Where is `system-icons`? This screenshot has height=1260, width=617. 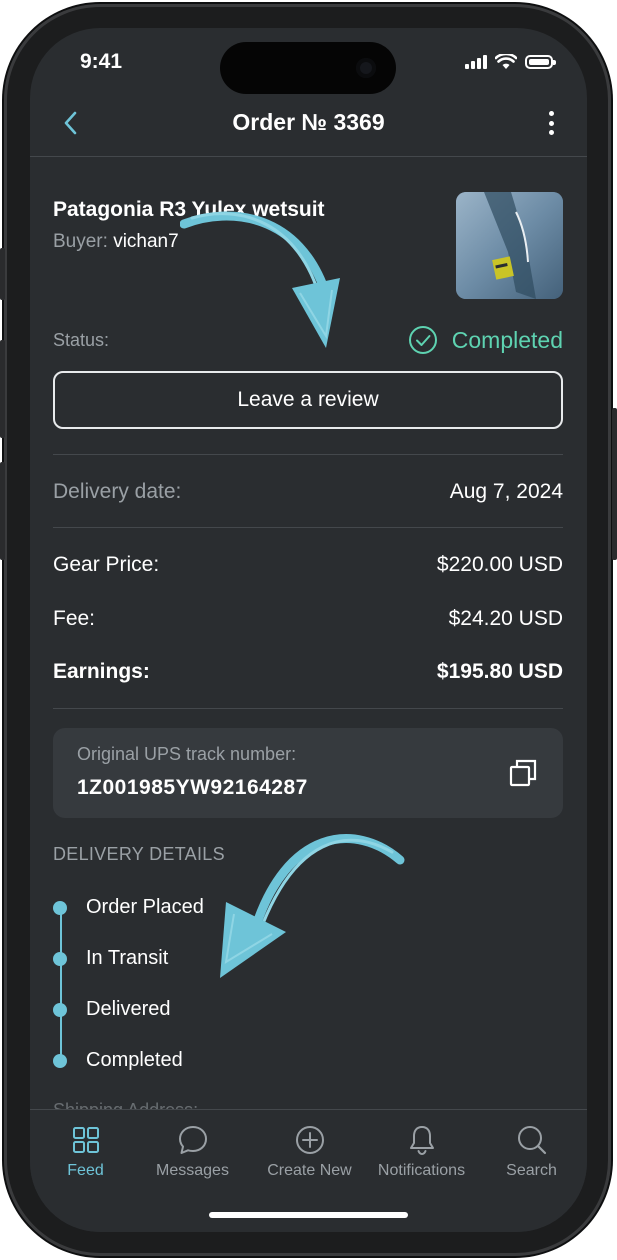 system-icons is located at coordinates (510, 62).